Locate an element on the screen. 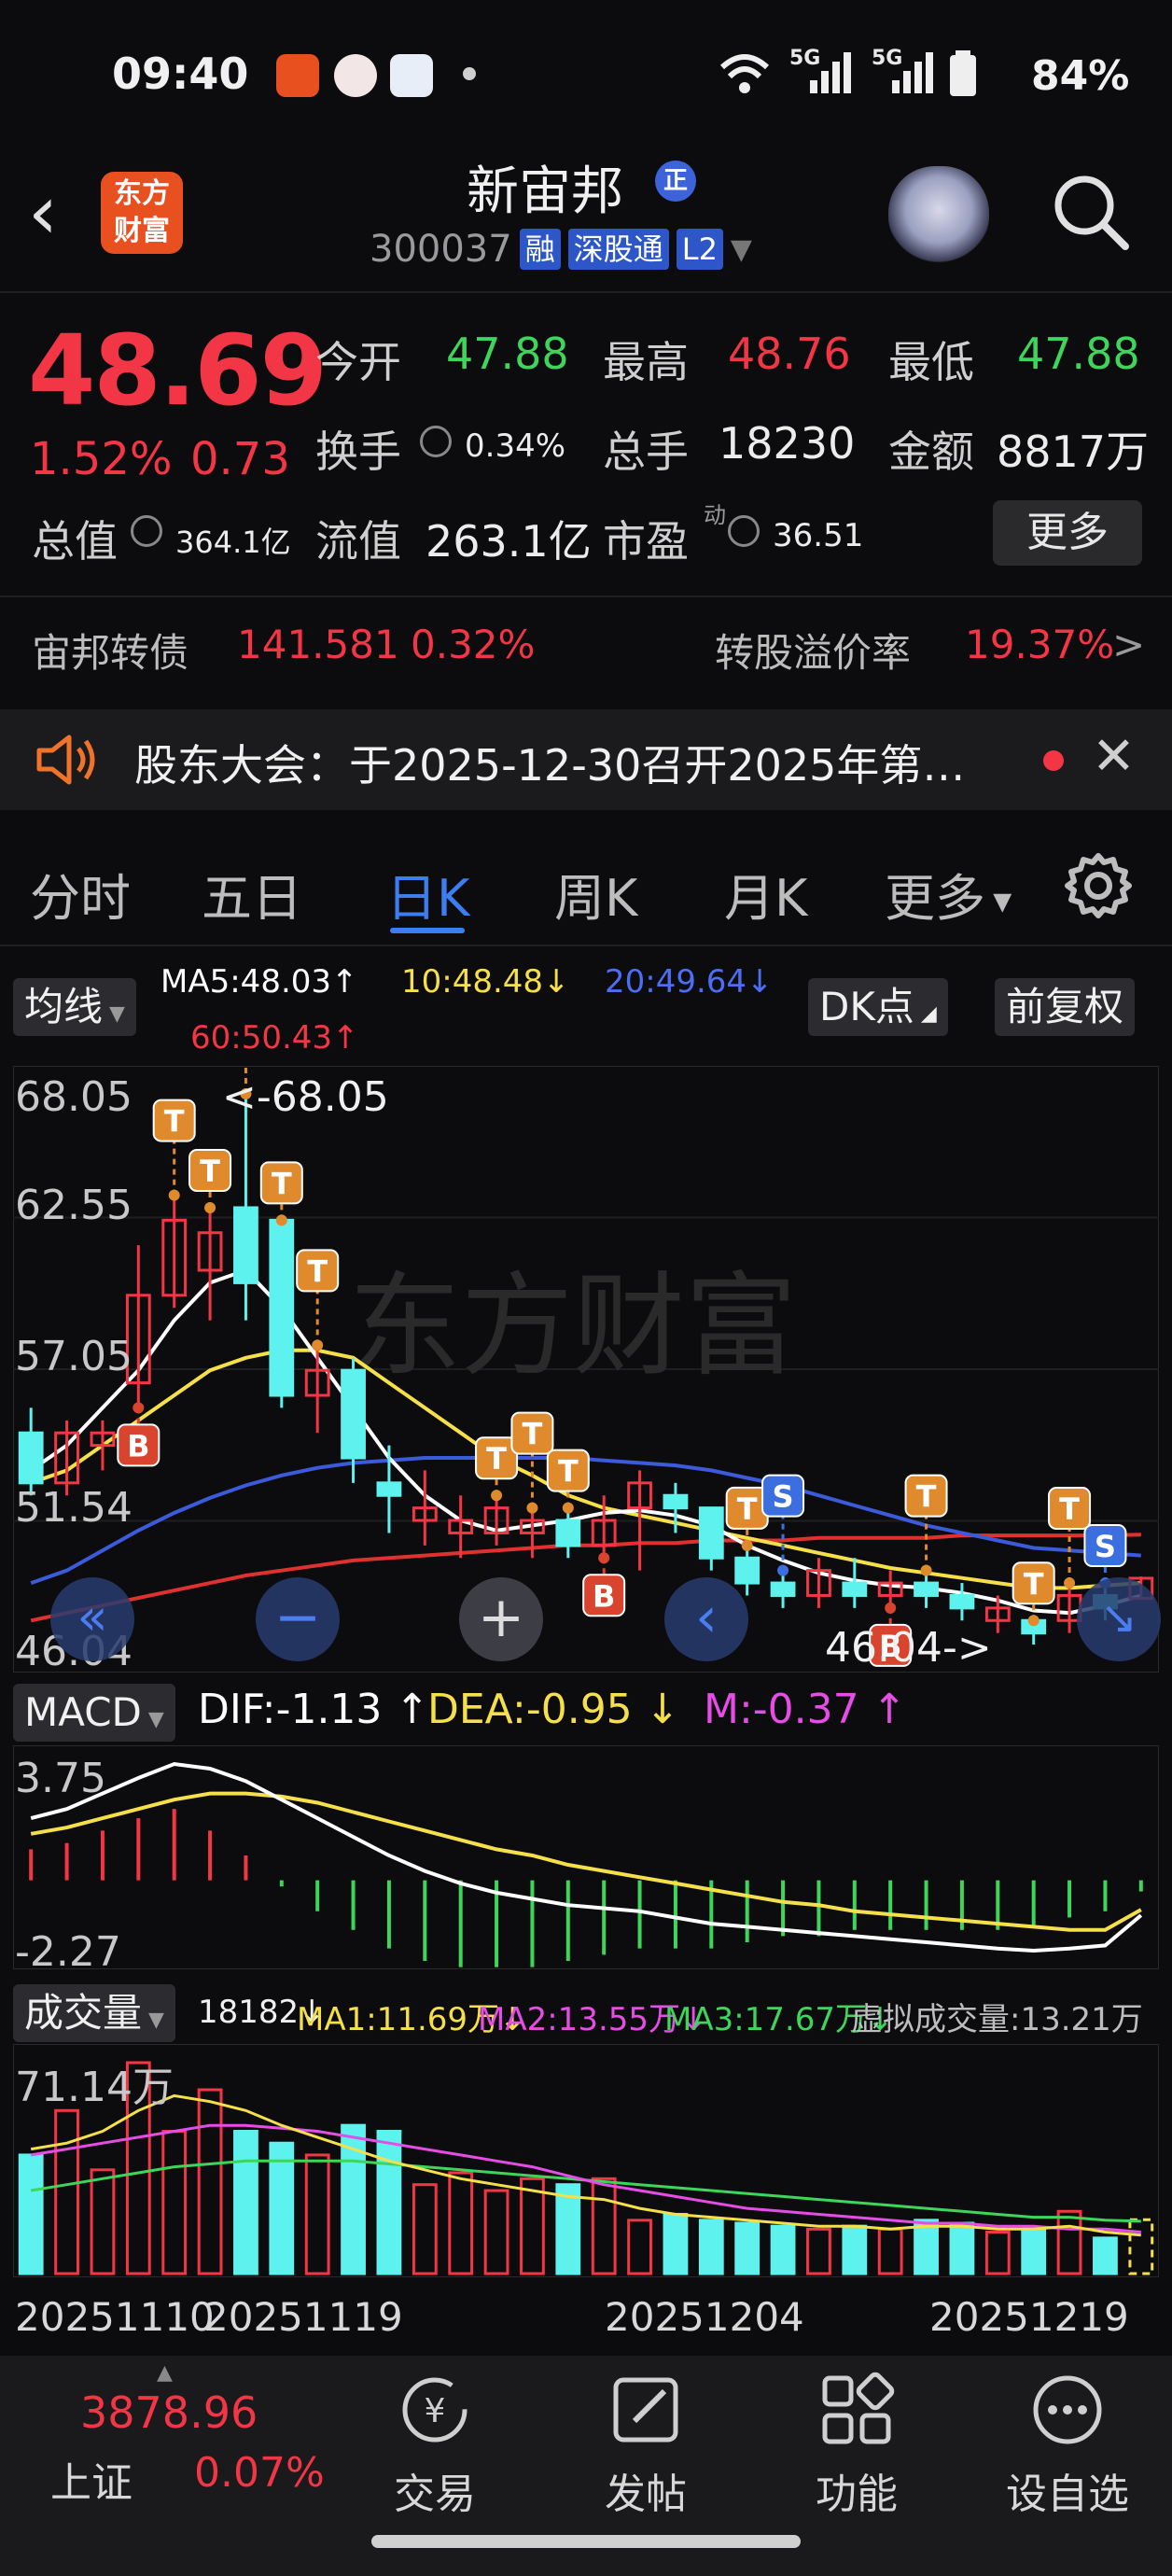 The height and width of the screenshot is (2576, 1172). zoom-out-icon: − is located at coordinates (298, 1619).